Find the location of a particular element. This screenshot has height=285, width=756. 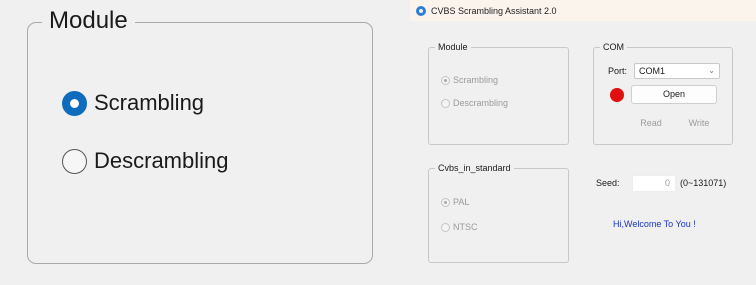

port-select: COM1 ⌄ is located at coordinates (677, 71).